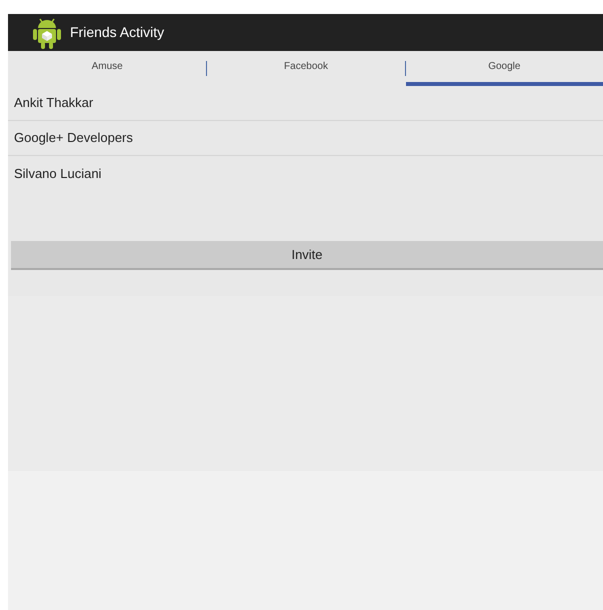 This screenshot has height=610, width=603. I want to click on tab: Facebook, so click(306, 68).